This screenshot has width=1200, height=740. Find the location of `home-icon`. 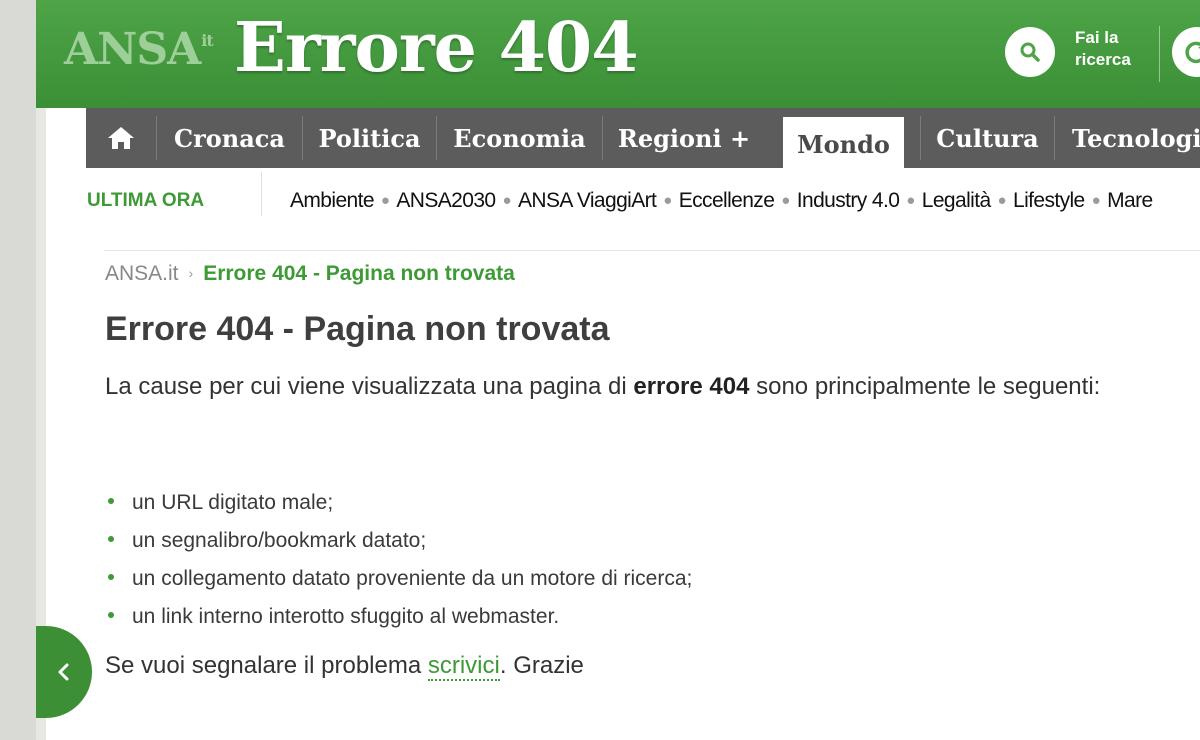

home-icon is located at coordinates (121, 138).